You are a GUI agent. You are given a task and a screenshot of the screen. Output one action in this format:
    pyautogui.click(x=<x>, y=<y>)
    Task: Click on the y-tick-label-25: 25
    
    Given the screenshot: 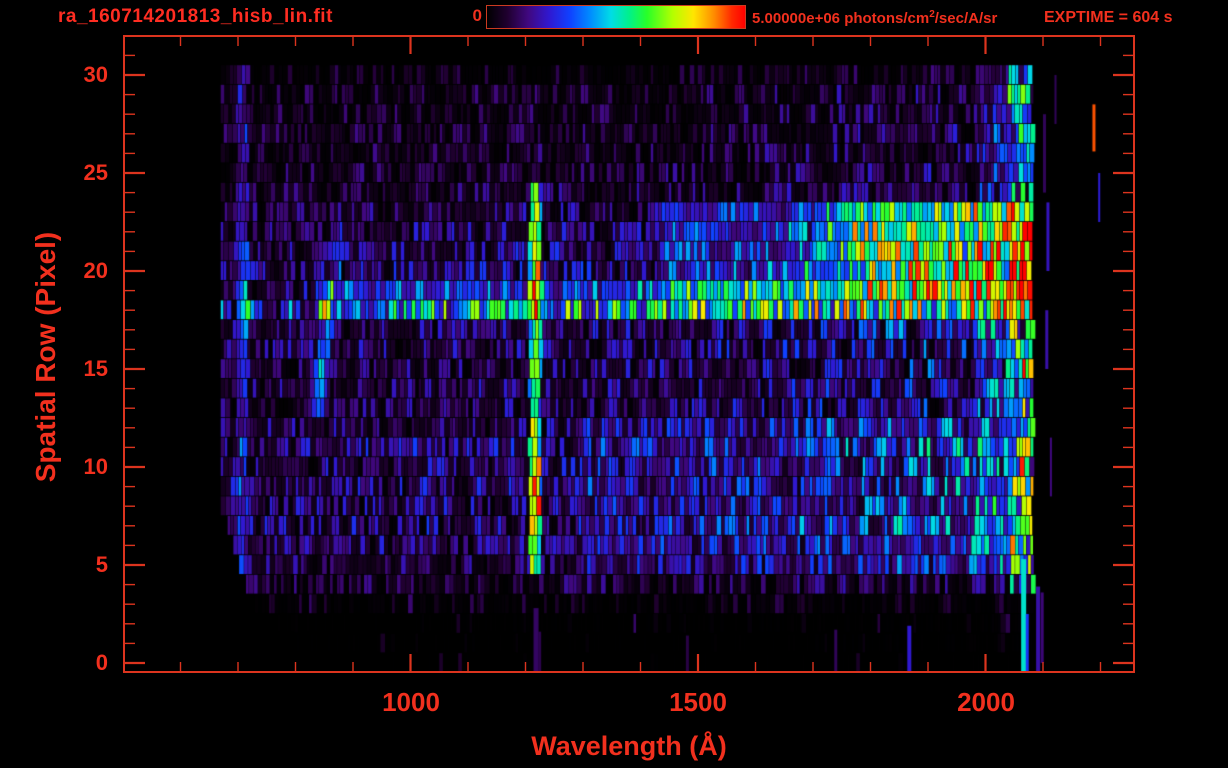 What is the action you would take?
    pyautogui.click(x=95, y=172)
    